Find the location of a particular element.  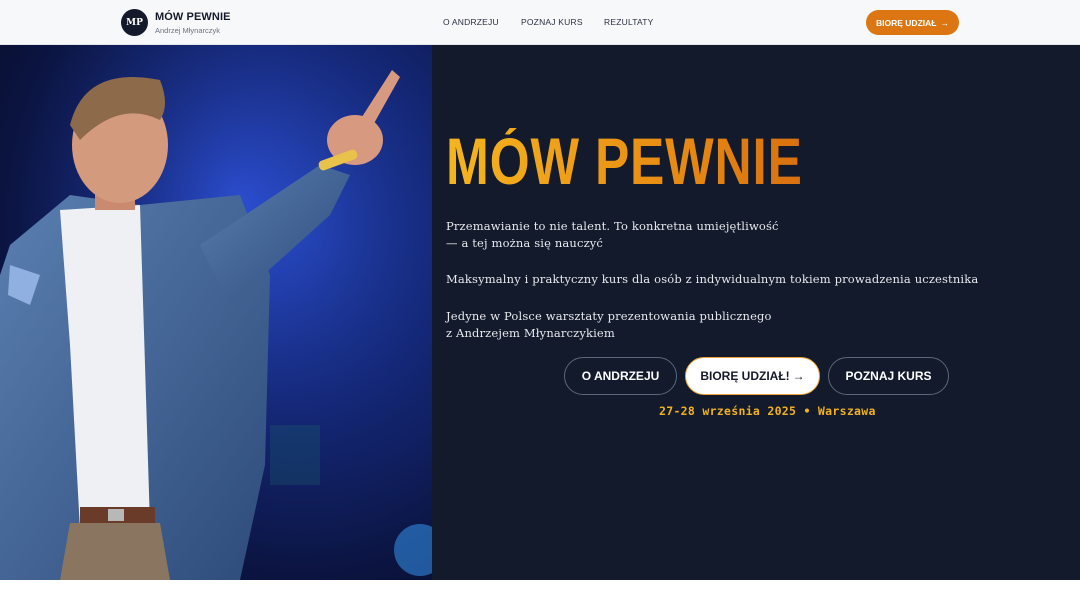

hero-tagline-line2: — a tej można się nauczyć is located at coordinates (525, 243).